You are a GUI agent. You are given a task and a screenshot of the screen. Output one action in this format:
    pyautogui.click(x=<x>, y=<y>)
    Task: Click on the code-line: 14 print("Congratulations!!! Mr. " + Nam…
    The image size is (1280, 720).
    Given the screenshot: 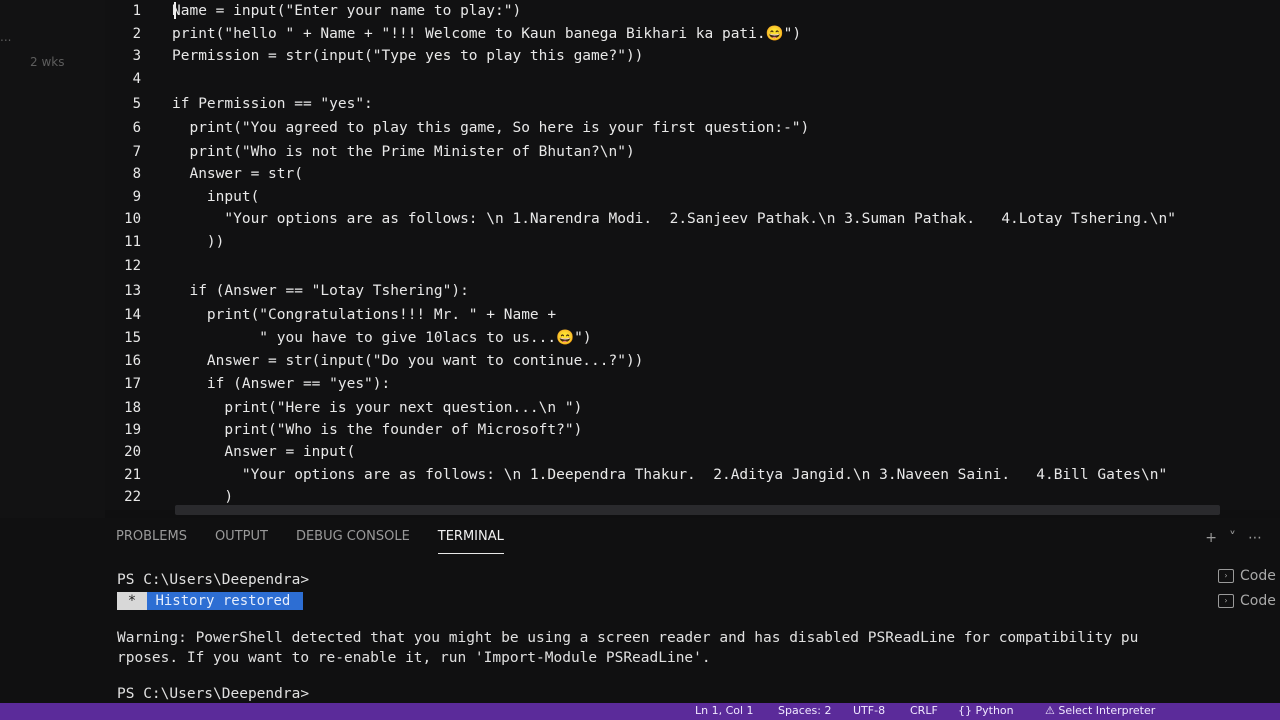 What is the action you would take?
    pyautogui.click(x=685, y=315)
    